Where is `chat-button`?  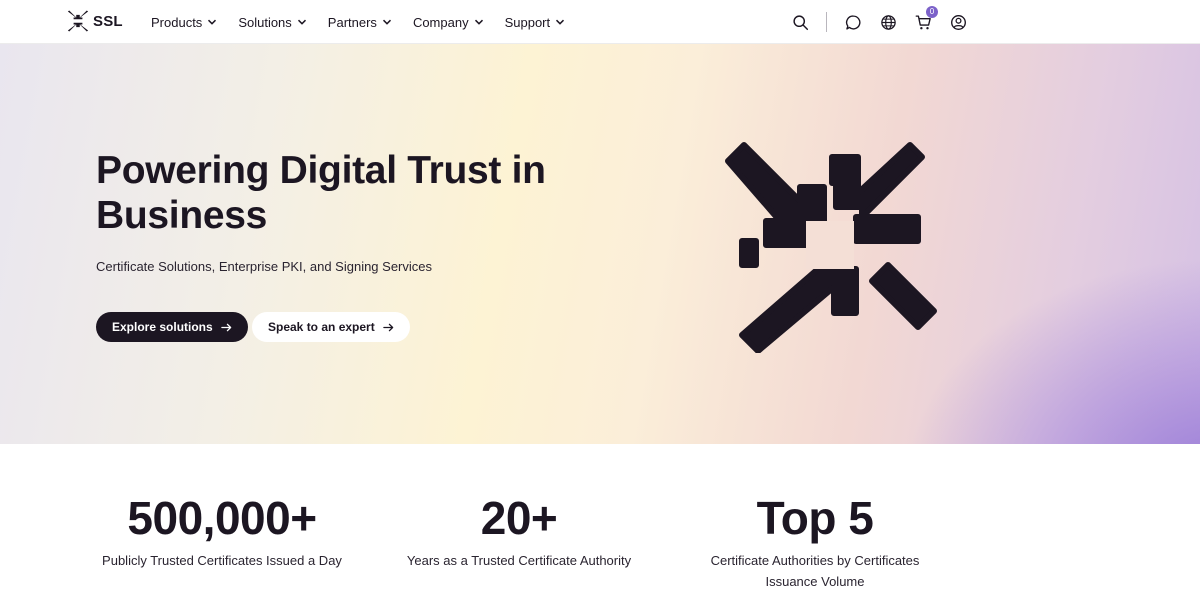
chat-button is located at coordinates (853, 22).